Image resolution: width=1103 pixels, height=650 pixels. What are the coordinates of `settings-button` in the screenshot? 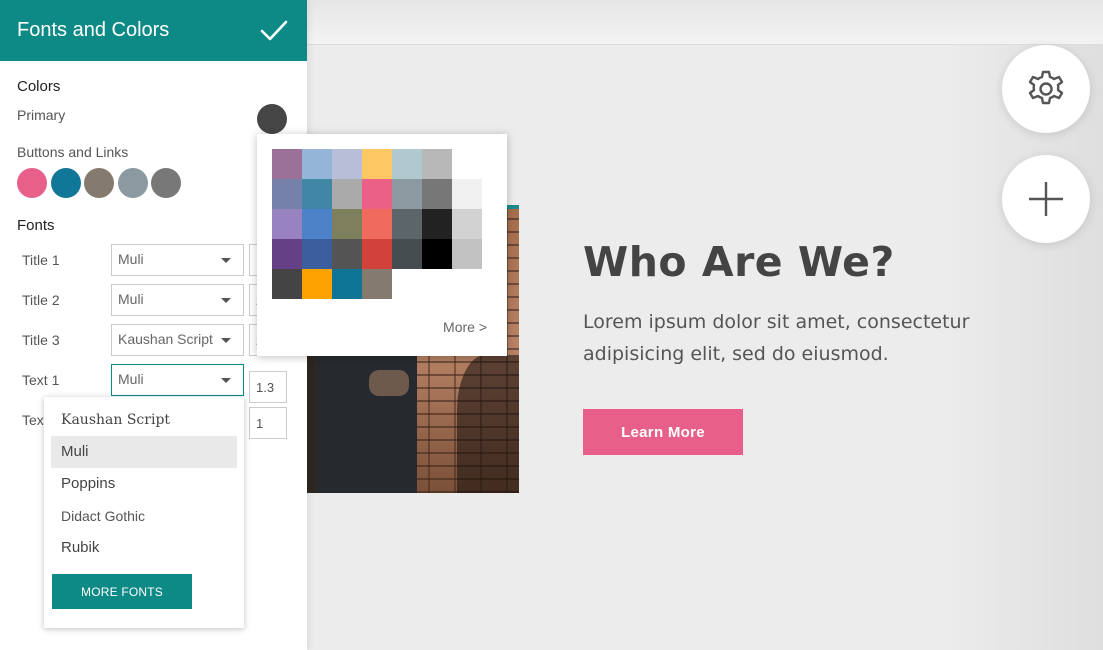 It's located at (1046, 89).